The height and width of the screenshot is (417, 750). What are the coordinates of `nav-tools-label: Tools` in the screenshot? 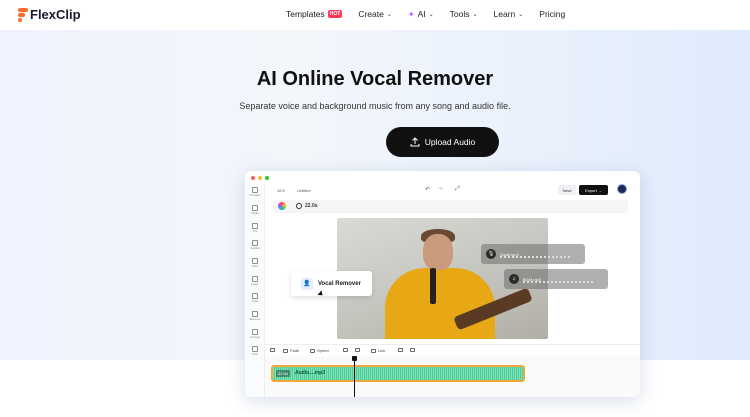 It's located at (459, 14).